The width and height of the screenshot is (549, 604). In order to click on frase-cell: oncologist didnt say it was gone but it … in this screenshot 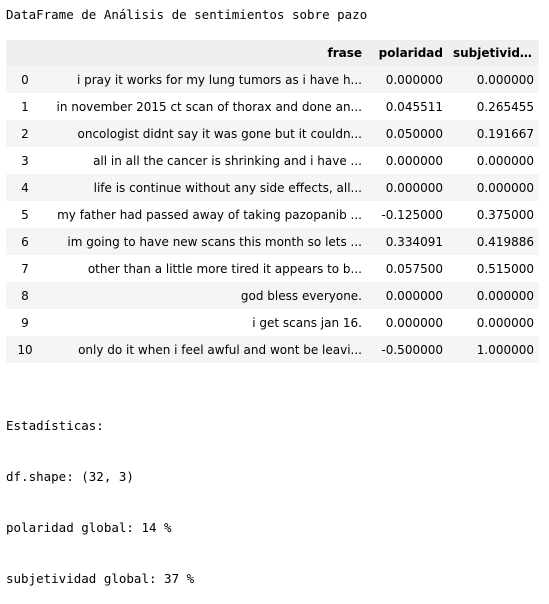, I will do `click(220, 133)`.